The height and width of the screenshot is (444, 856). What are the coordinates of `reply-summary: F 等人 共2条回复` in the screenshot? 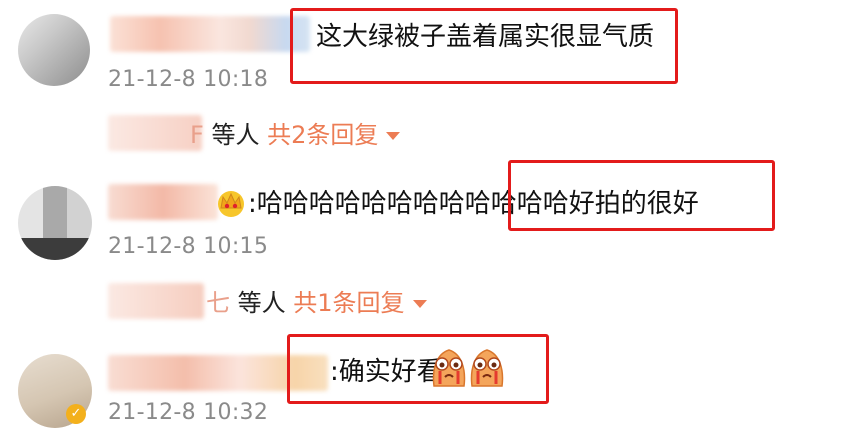 It's located at (295, 135).